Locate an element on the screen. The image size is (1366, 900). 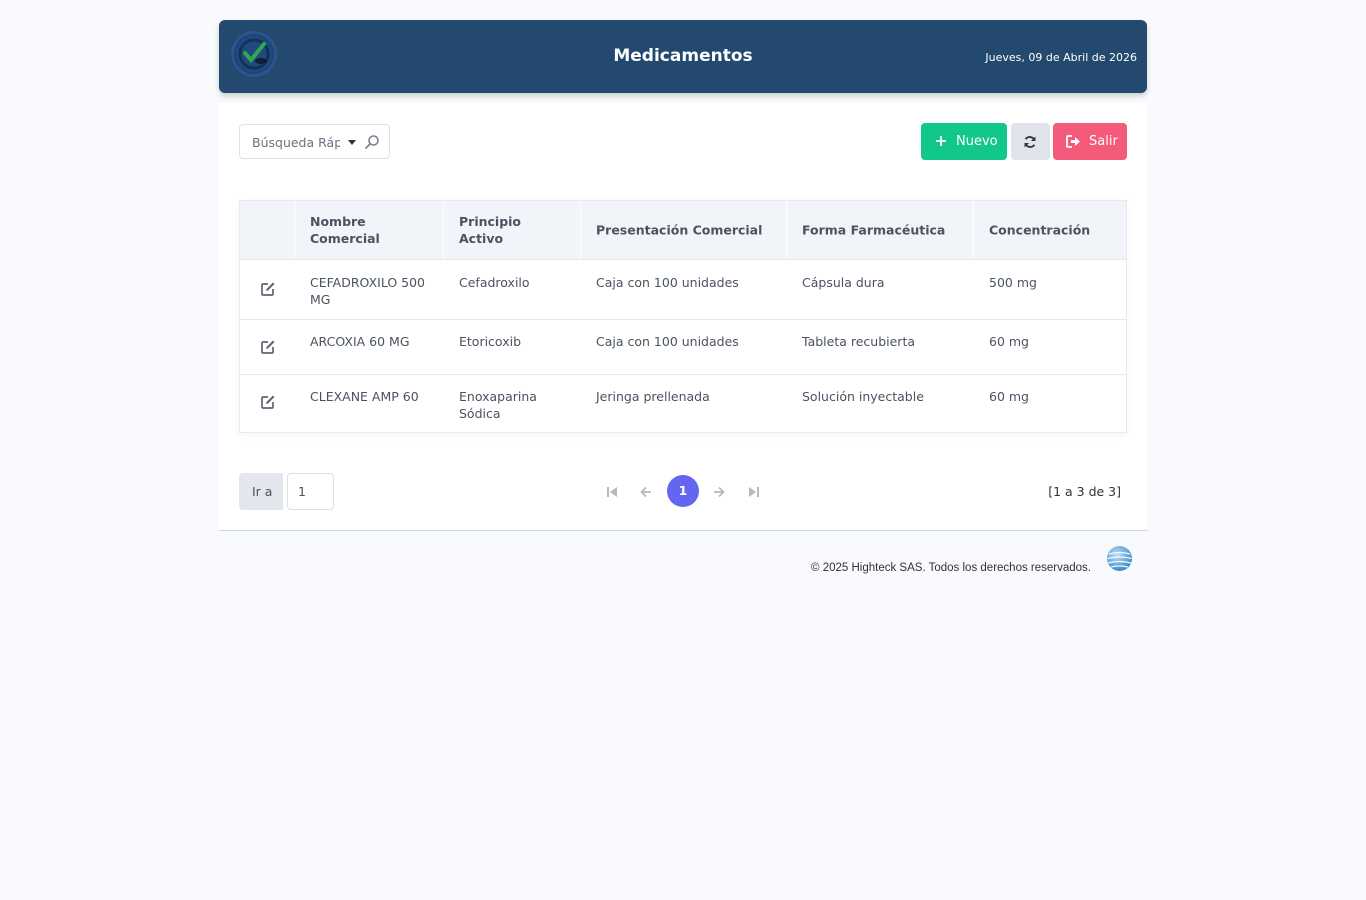
cell-nombre: CEFADROXILO 500 MG is located at coordinates (368, 291).